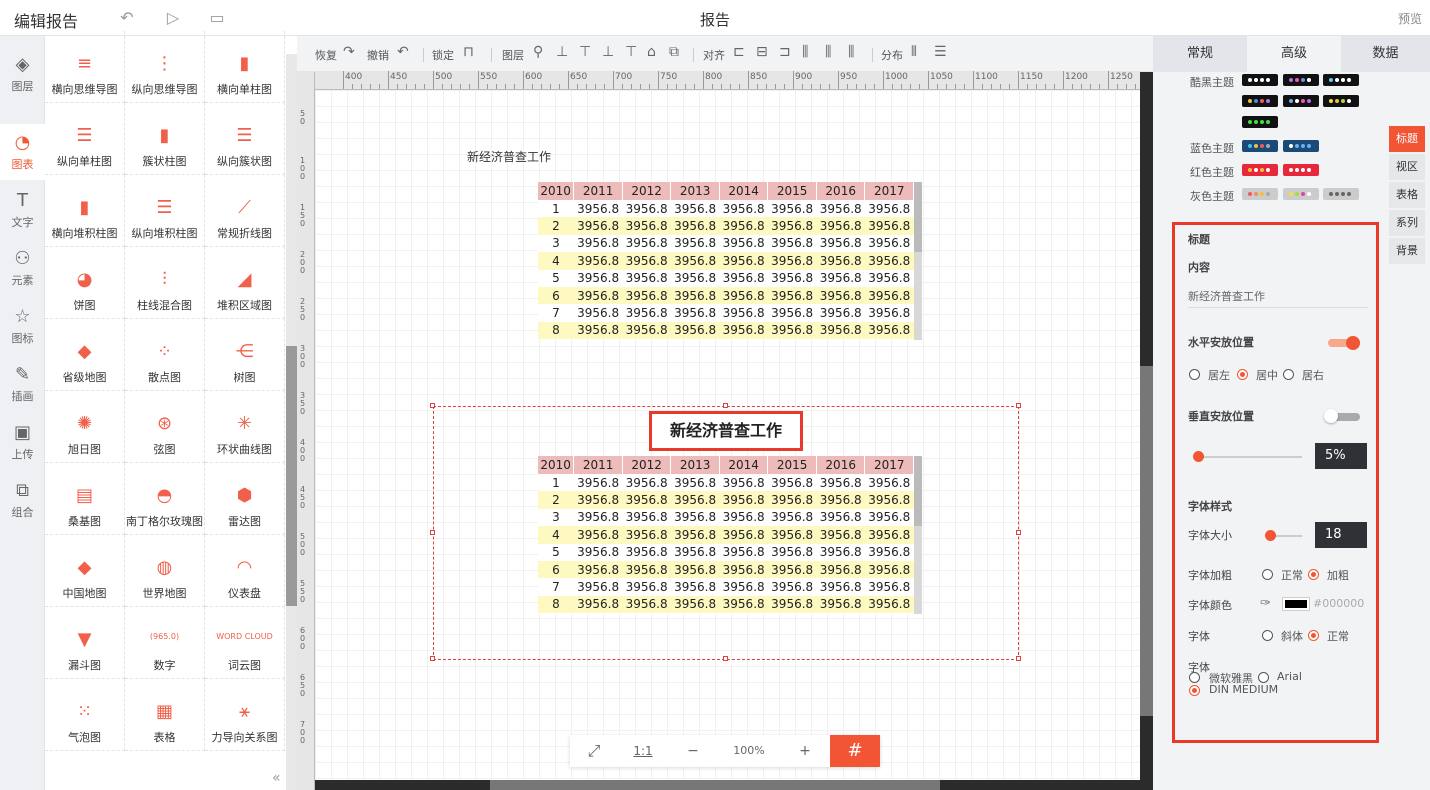 The height and width of the screenshot is (790, 1430). What do you see at coordinates (22, 326) in the screenshot?
I see `rail-item-icons: ☆ 图标` at bounding box center [22, 326].